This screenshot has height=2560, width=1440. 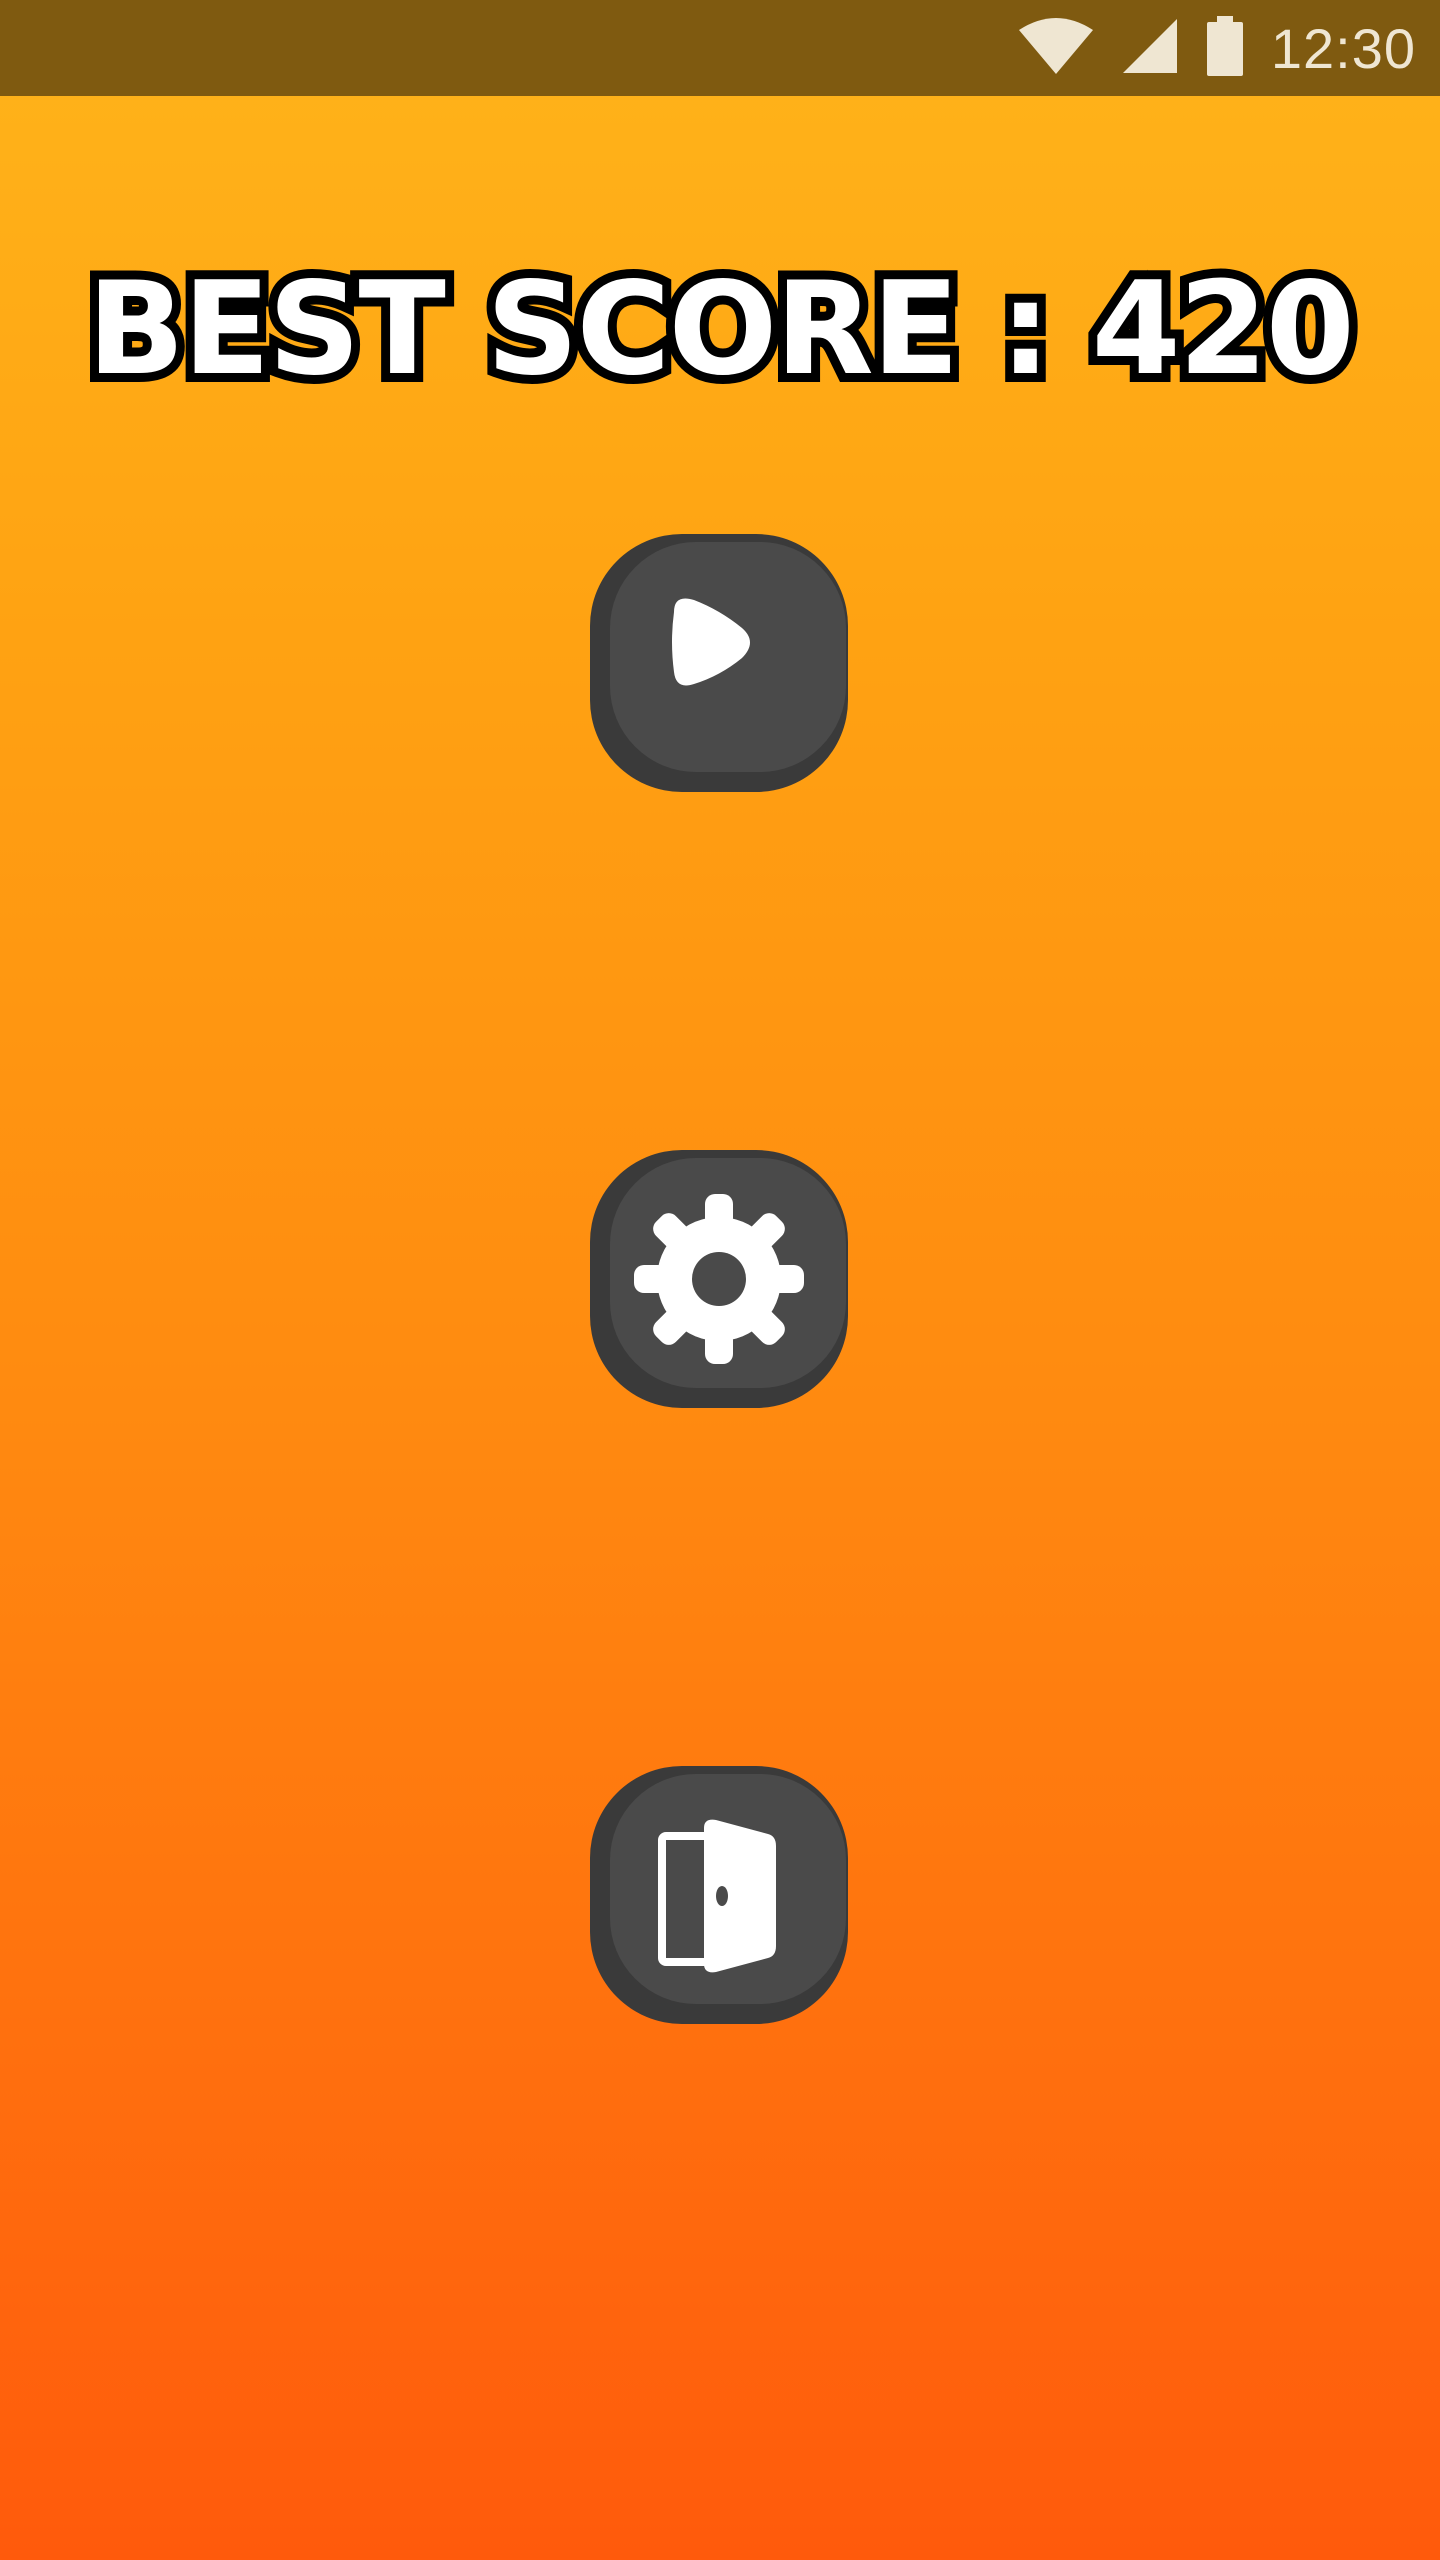 What do you see at coordinates (720, 48) in the screenshot?
I see `status-bar: 12:30` at bounding box center [720, 48].